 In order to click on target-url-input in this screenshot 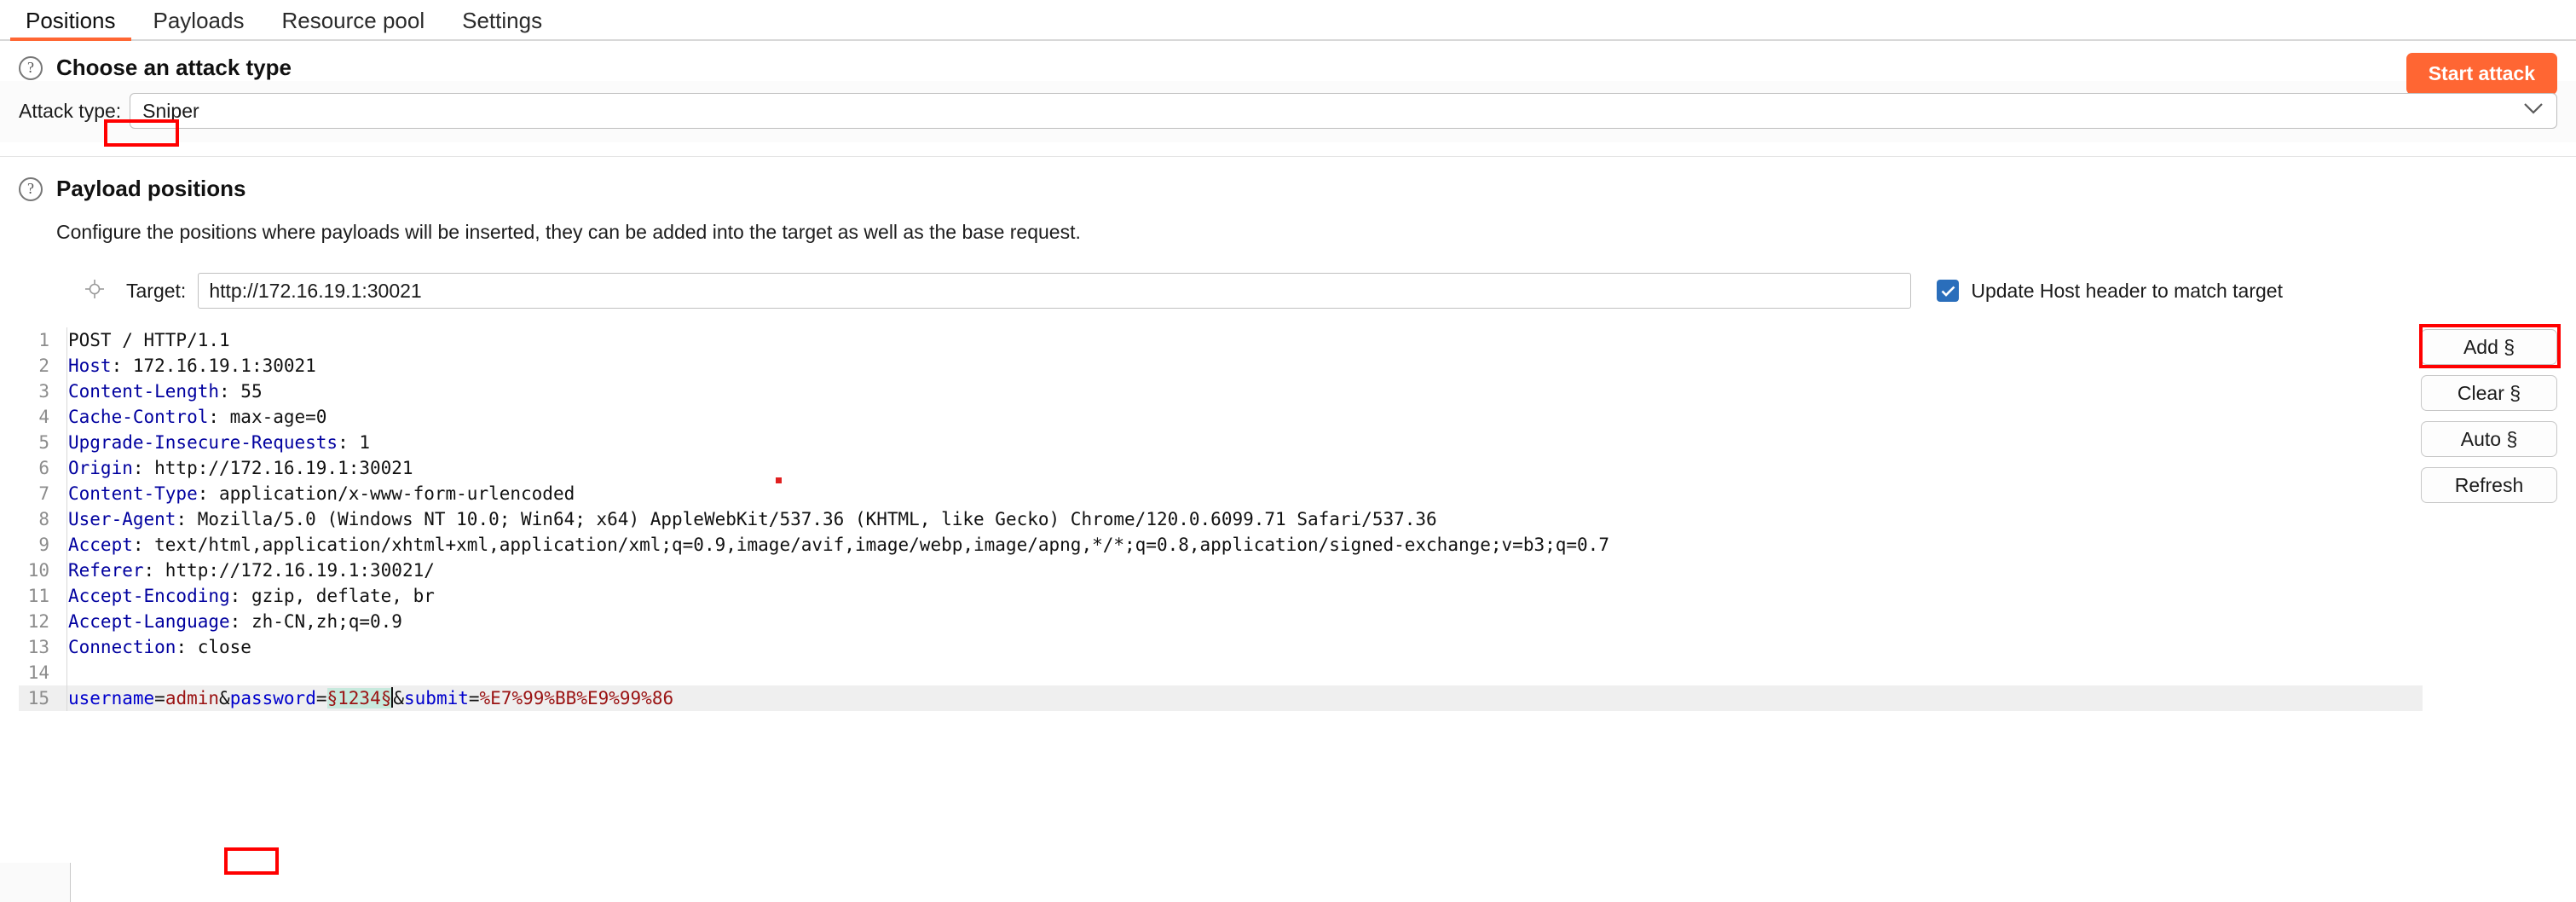, I will do `click(1055, 291)`.